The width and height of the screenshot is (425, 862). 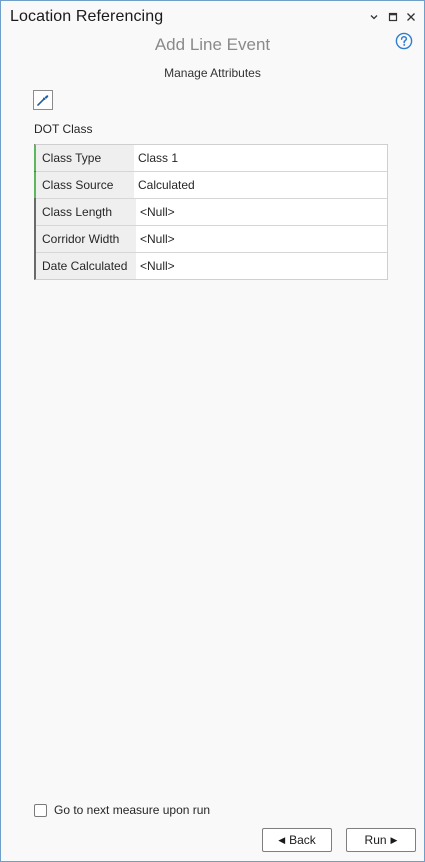 What do you see at coordinates (404, 41) in the screenshot?
I see `help-circle-icon` at bounding box center [404, 41].